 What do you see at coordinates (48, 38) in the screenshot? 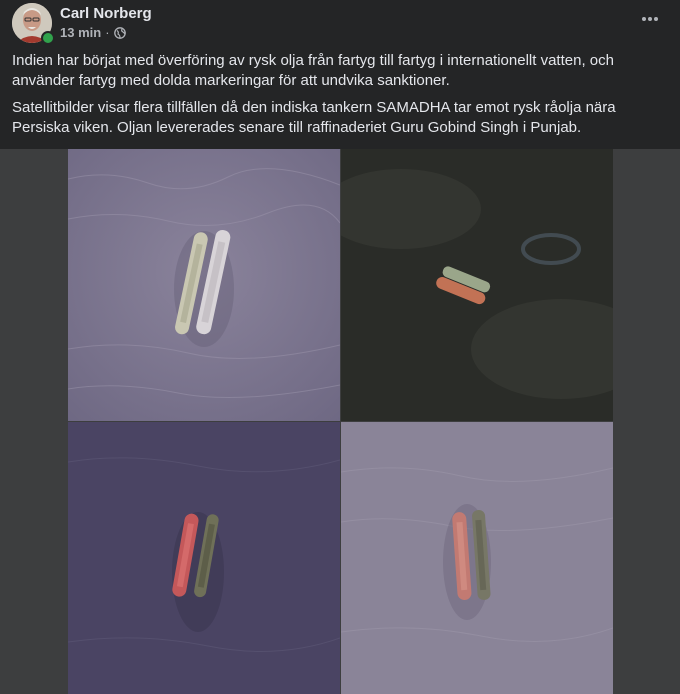
I see `online-status-dot` at bounding box center [48, 38].